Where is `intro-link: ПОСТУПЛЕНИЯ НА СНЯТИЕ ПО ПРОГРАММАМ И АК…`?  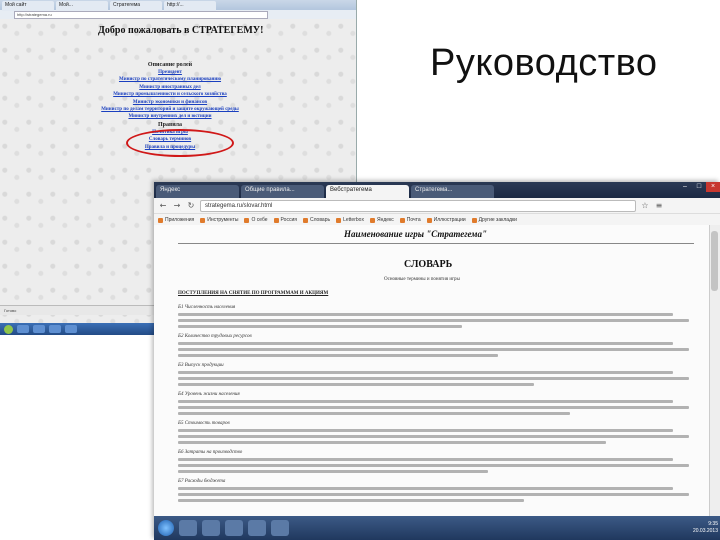
intro-link: ПОСТУПЛЕНИЯ НА СНЯТИЕ ПО ПРОГРАММАМ И АК… is located at coordinates (253, 293).